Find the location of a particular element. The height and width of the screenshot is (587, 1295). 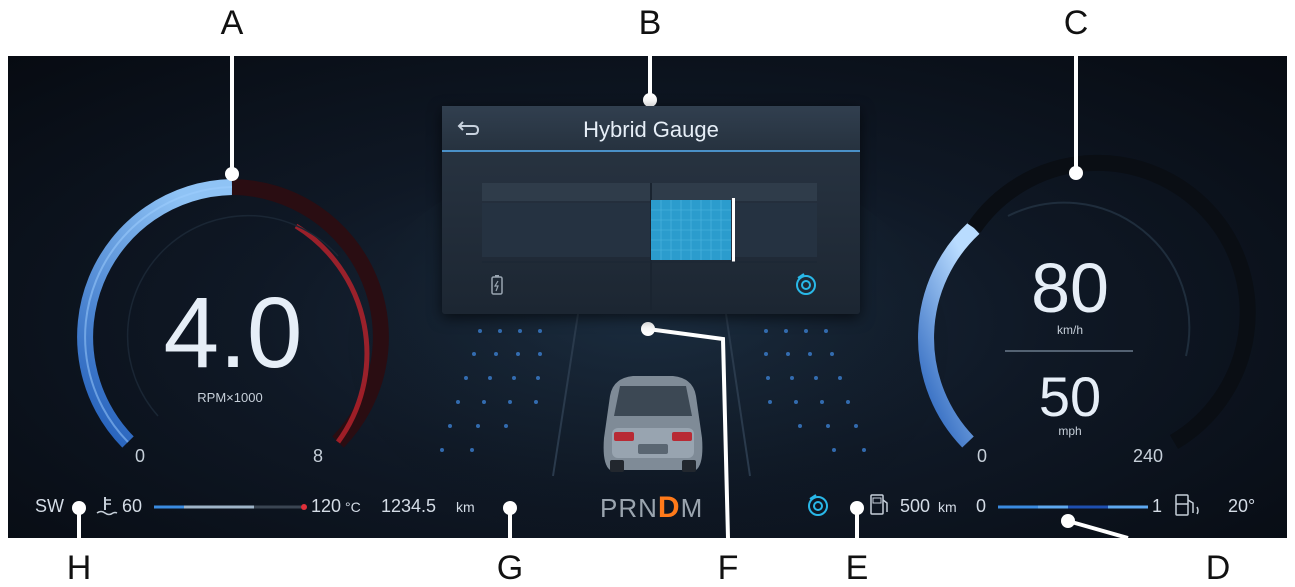

hybrid-gauge-title: Hybrid Gauge is located at coordinates (651, 129).